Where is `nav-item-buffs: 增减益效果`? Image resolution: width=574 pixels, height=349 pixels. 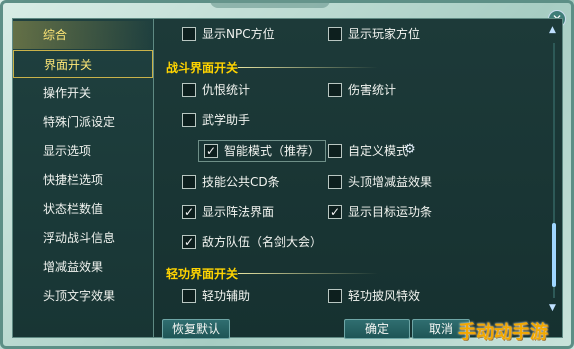
nav-item-buffs: 增减益效果 is located at coordinates (83, 267).